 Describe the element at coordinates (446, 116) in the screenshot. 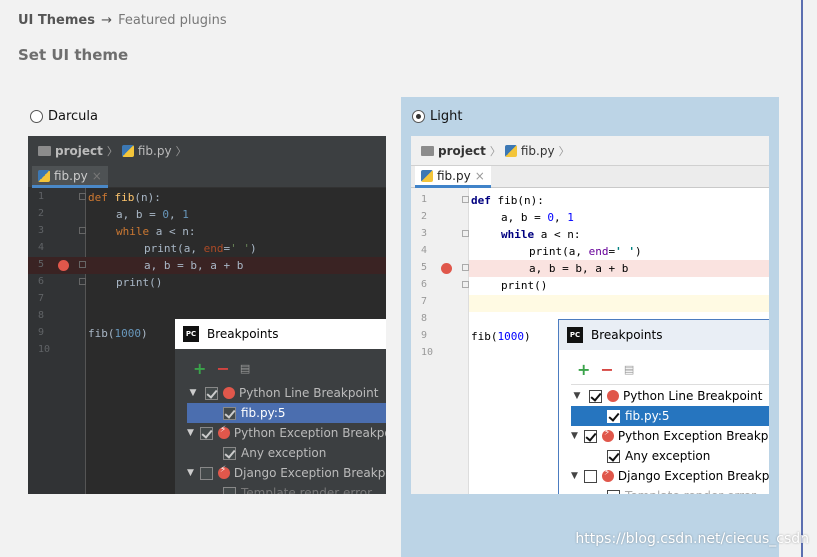

I see `light-label: Light` at that location.